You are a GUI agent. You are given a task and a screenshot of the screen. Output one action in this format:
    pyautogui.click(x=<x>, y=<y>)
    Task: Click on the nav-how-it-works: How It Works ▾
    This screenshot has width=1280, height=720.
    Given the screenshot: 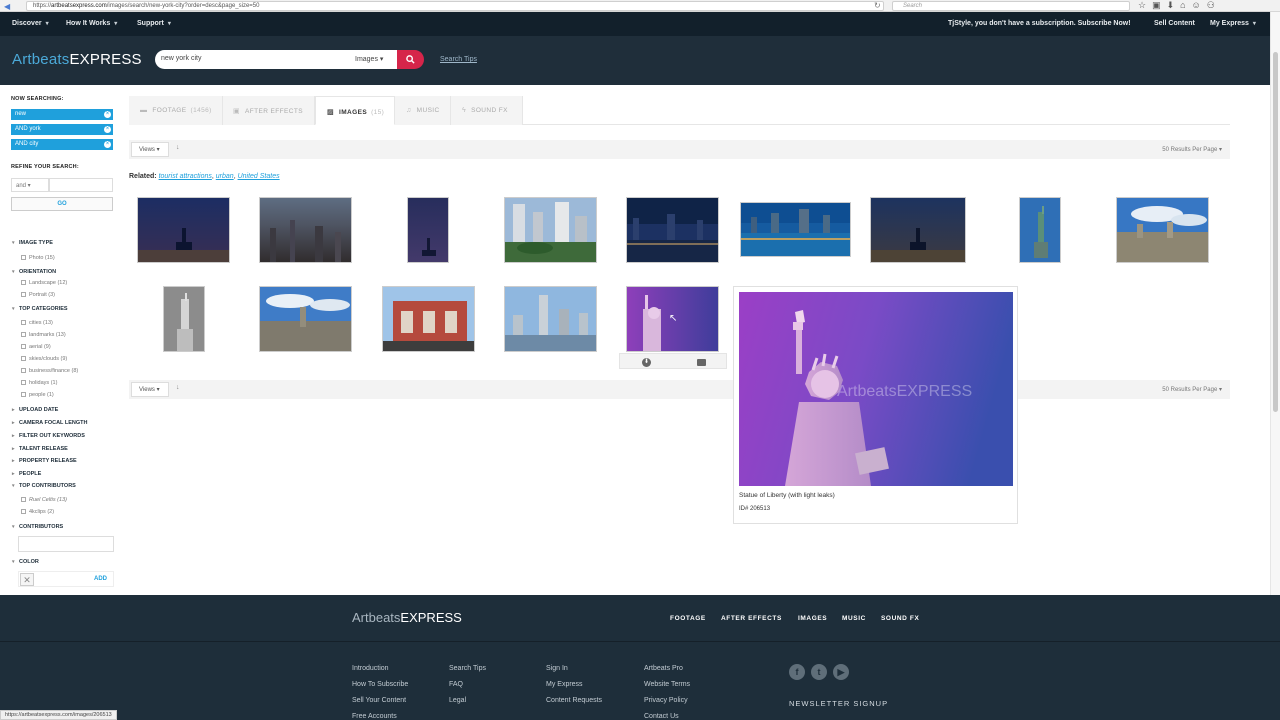 What is the action you would take?
    pyautogui.click(x=91, y=23)
    